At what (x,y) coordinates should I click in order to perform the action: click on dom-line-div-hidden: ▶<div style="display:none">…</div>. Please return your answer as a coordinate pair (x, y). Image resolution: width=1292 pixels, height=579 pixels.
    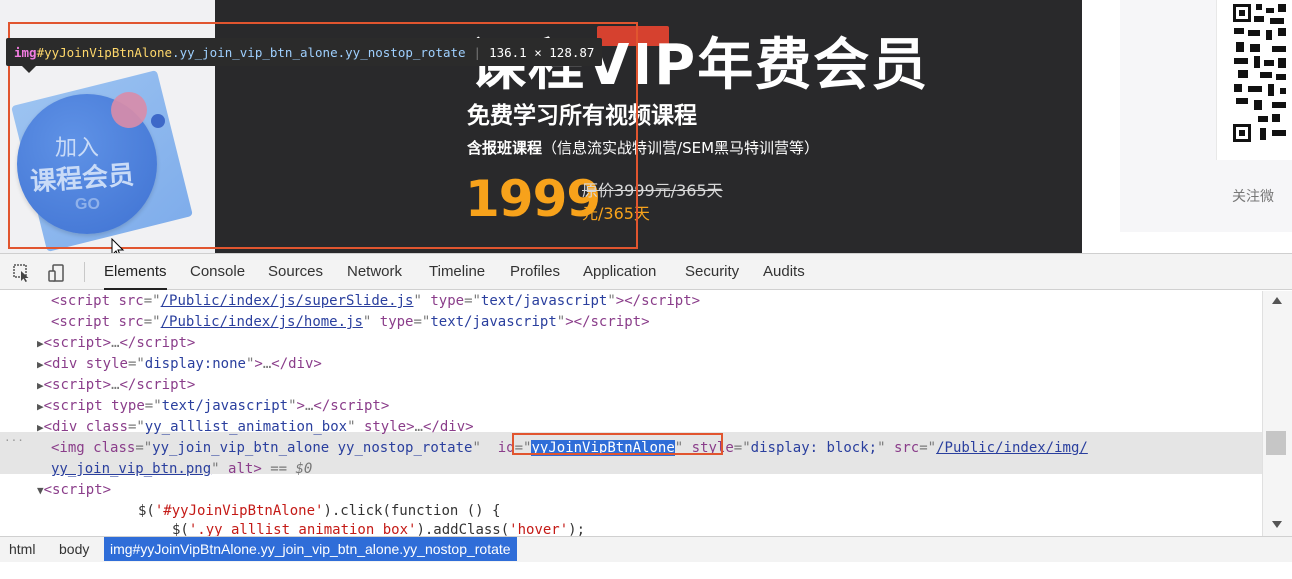
    Looking at the image, I should click on (179, 364).